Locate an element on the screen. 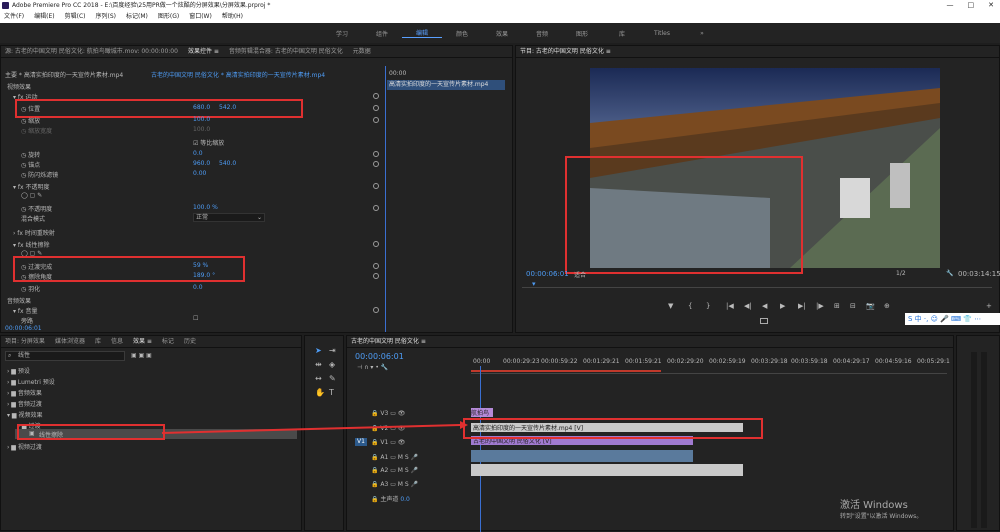 The height and width of the screenshot is (532, 1000). tab-project: 项目: 分屏效果 is located at coordinates (25, 341).